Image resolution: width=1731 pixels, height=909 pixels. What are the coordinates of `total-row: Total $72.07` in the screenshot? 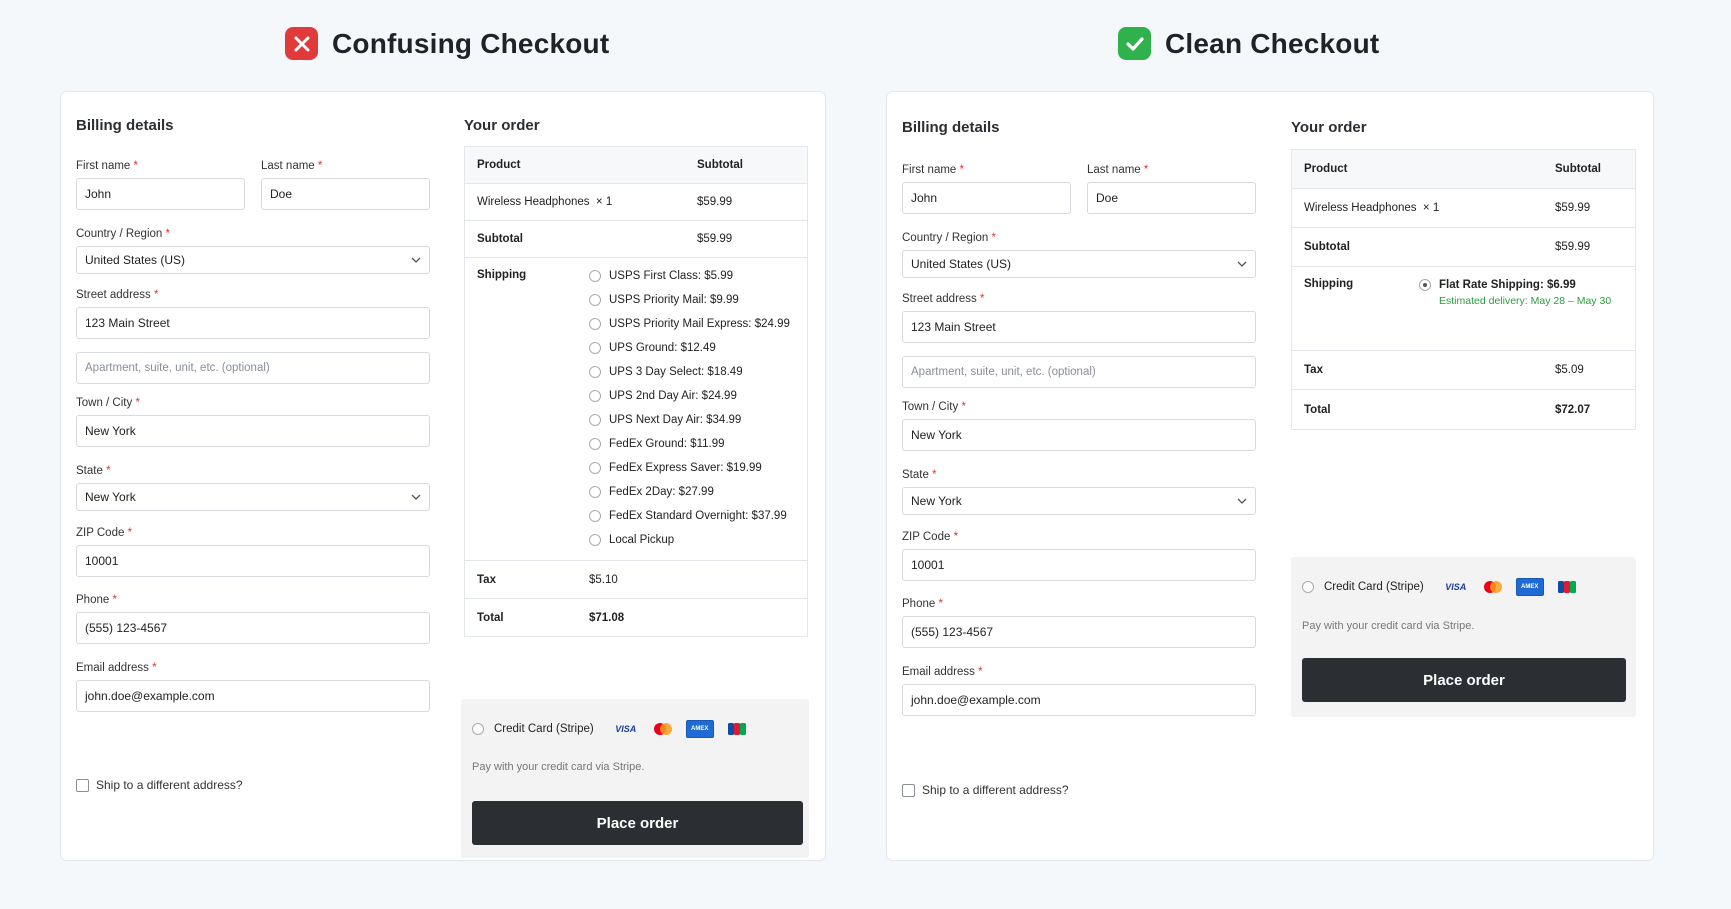 It's located at (1447, 409).